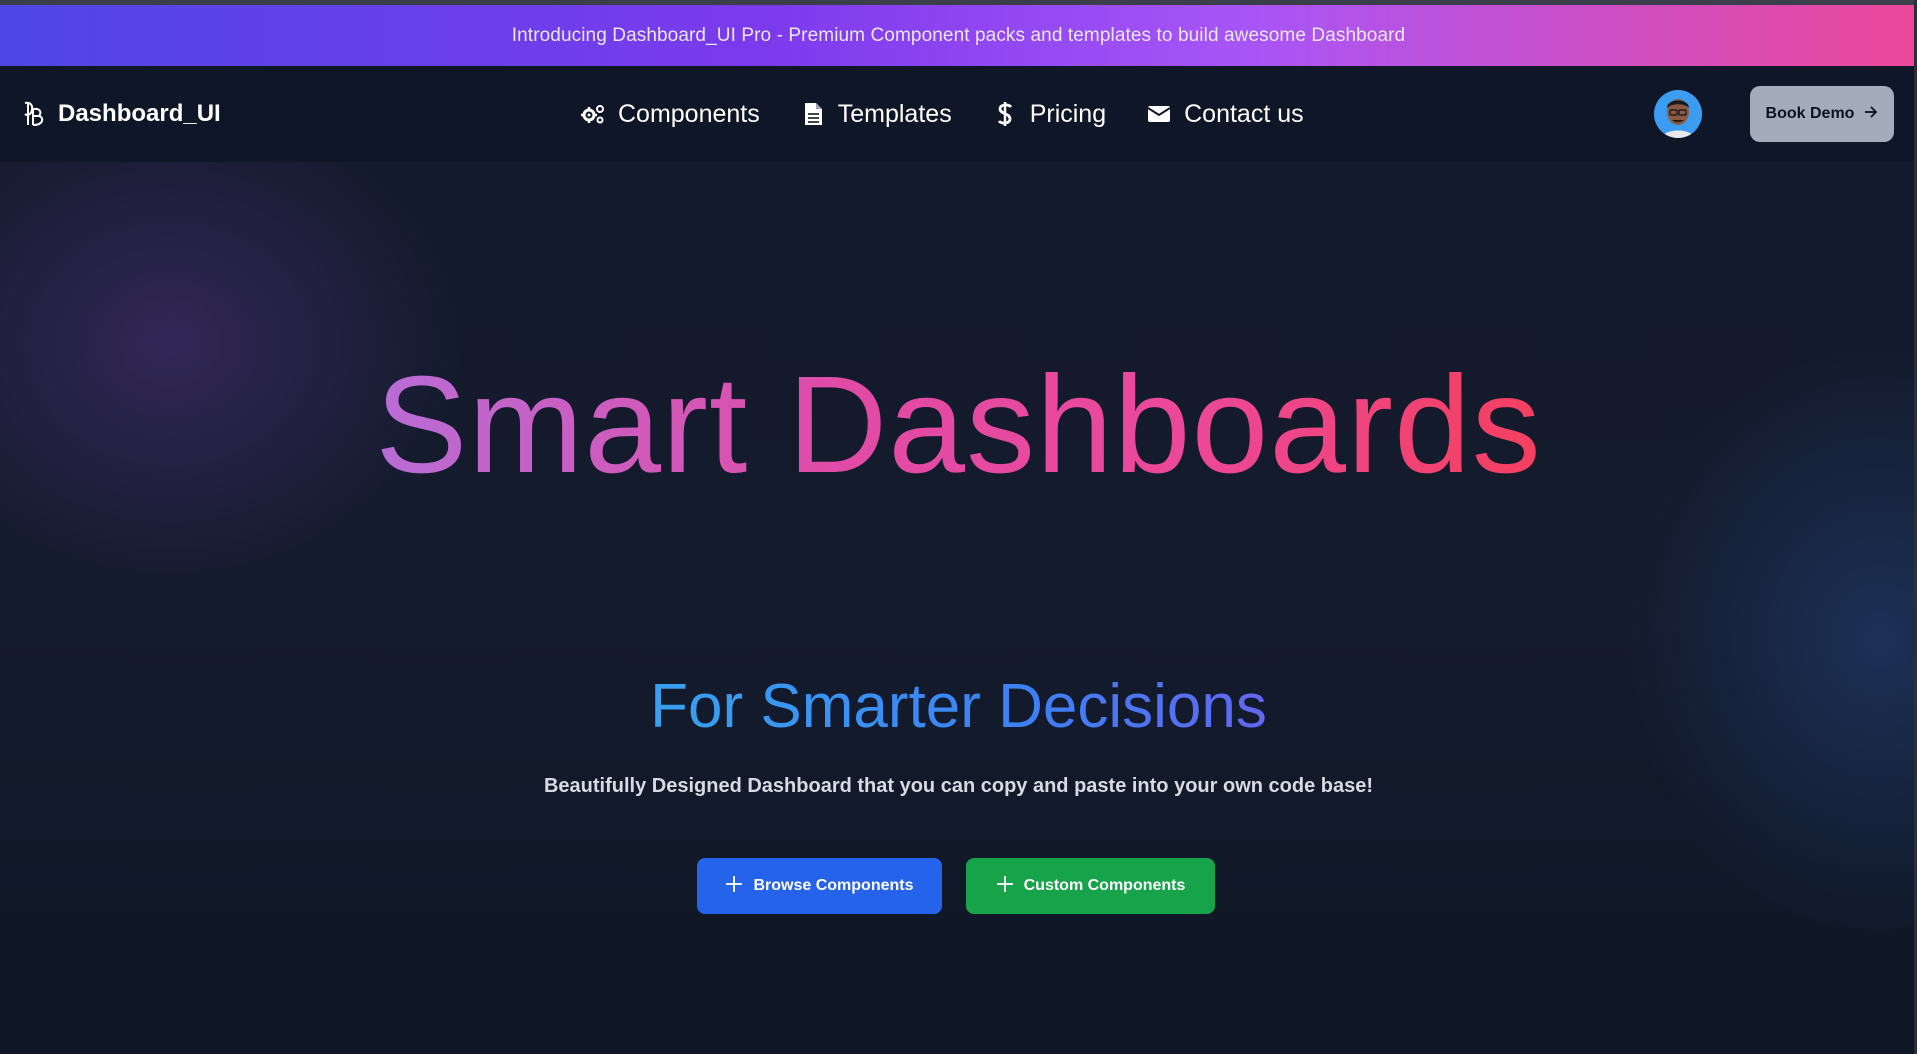 Image resolution: width=1917 pixels, height=1054 pixels. What do you see at coordinates (894, 113) in the screenshot?
I see `nav-item-label: Templates` at bounding box center [894, 113].